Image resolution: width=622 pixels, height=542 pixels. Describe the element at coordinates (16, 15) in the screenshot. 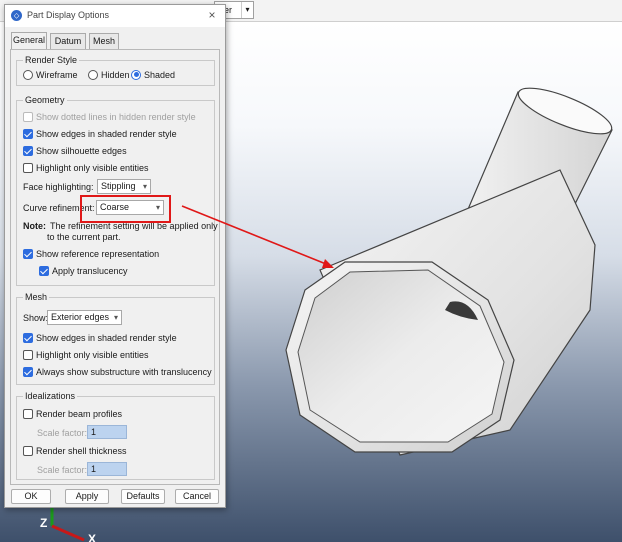

I see `gear-icon: ⬦` at that location.